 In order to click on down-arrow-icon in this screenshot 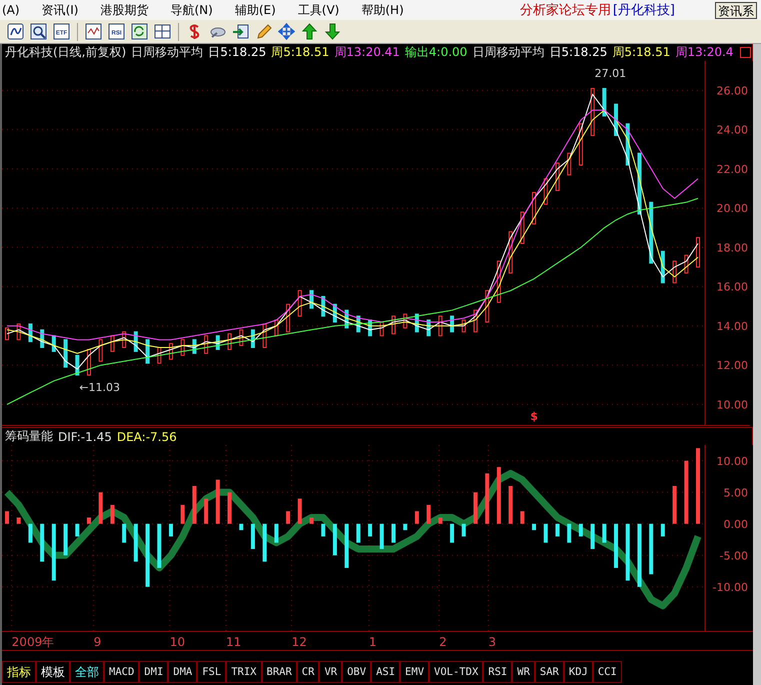, I will do `click(332, 31)`.